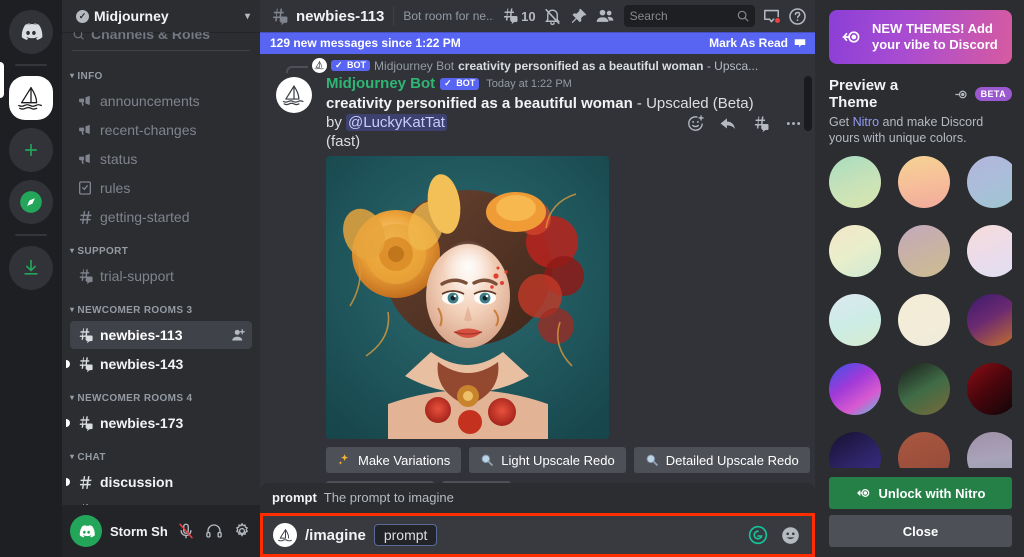  I want to click on gear-icon, so click(242, 531).